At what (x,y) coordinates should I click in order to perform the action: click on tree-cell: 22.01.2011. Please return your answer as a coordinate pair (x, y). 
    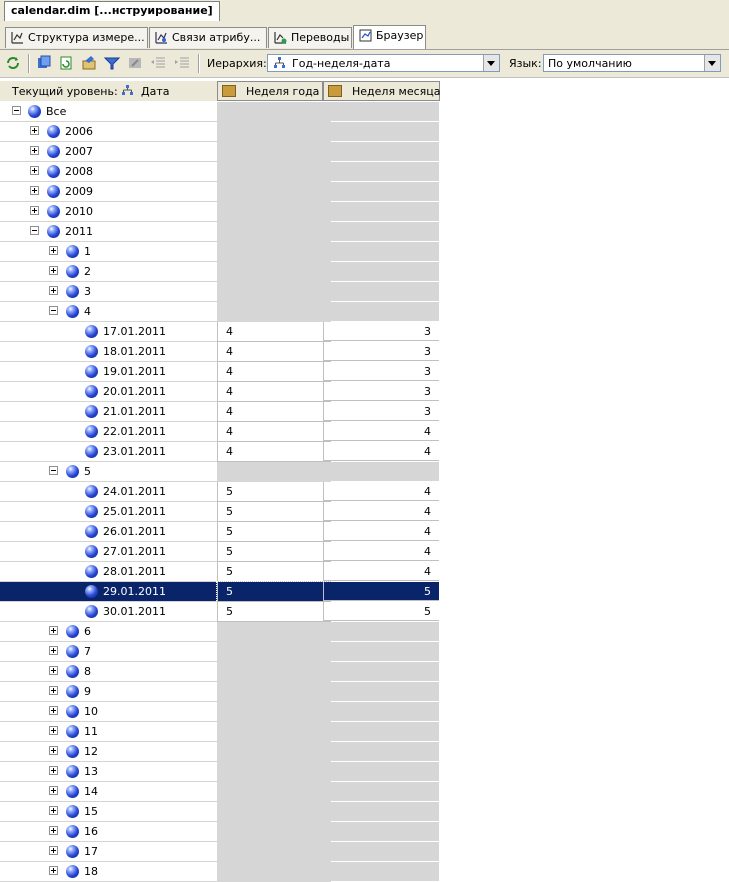
    Looking at the image, I should click on (108, 432).